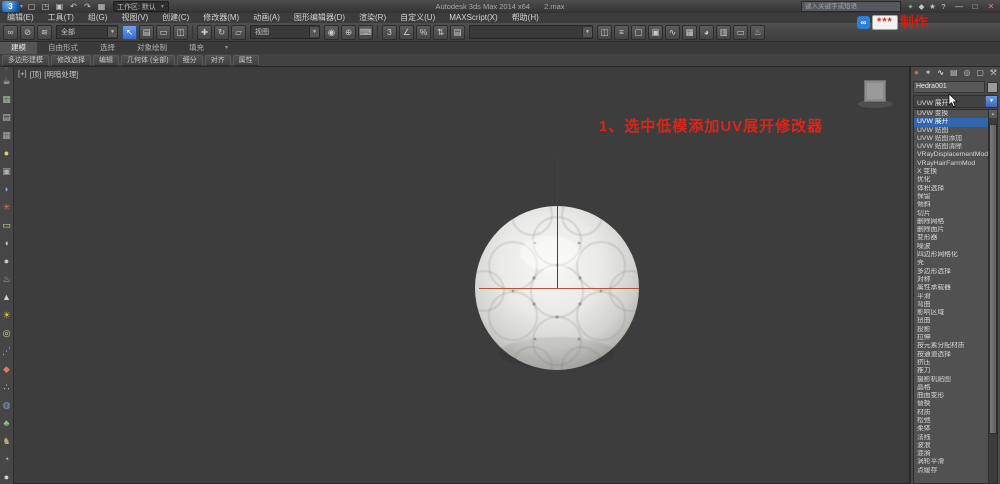  What do you see at coordinates (723, 32) in the screenshot?
I see `render-setup-icon: ▥` at bounding box center [723, 32].